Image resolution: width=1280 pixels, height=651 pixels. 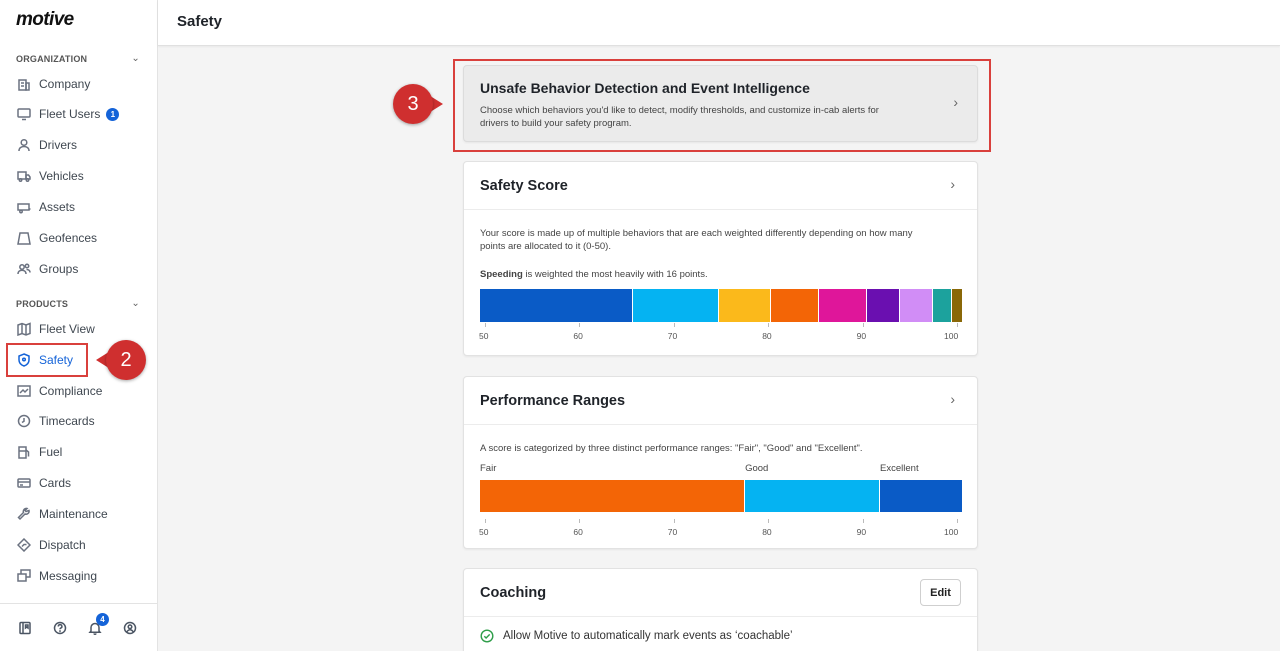 What do you see at coordinates (24, 545) in the screenshot?
I see `dispatch-icon` at bounding box center [24, 545].